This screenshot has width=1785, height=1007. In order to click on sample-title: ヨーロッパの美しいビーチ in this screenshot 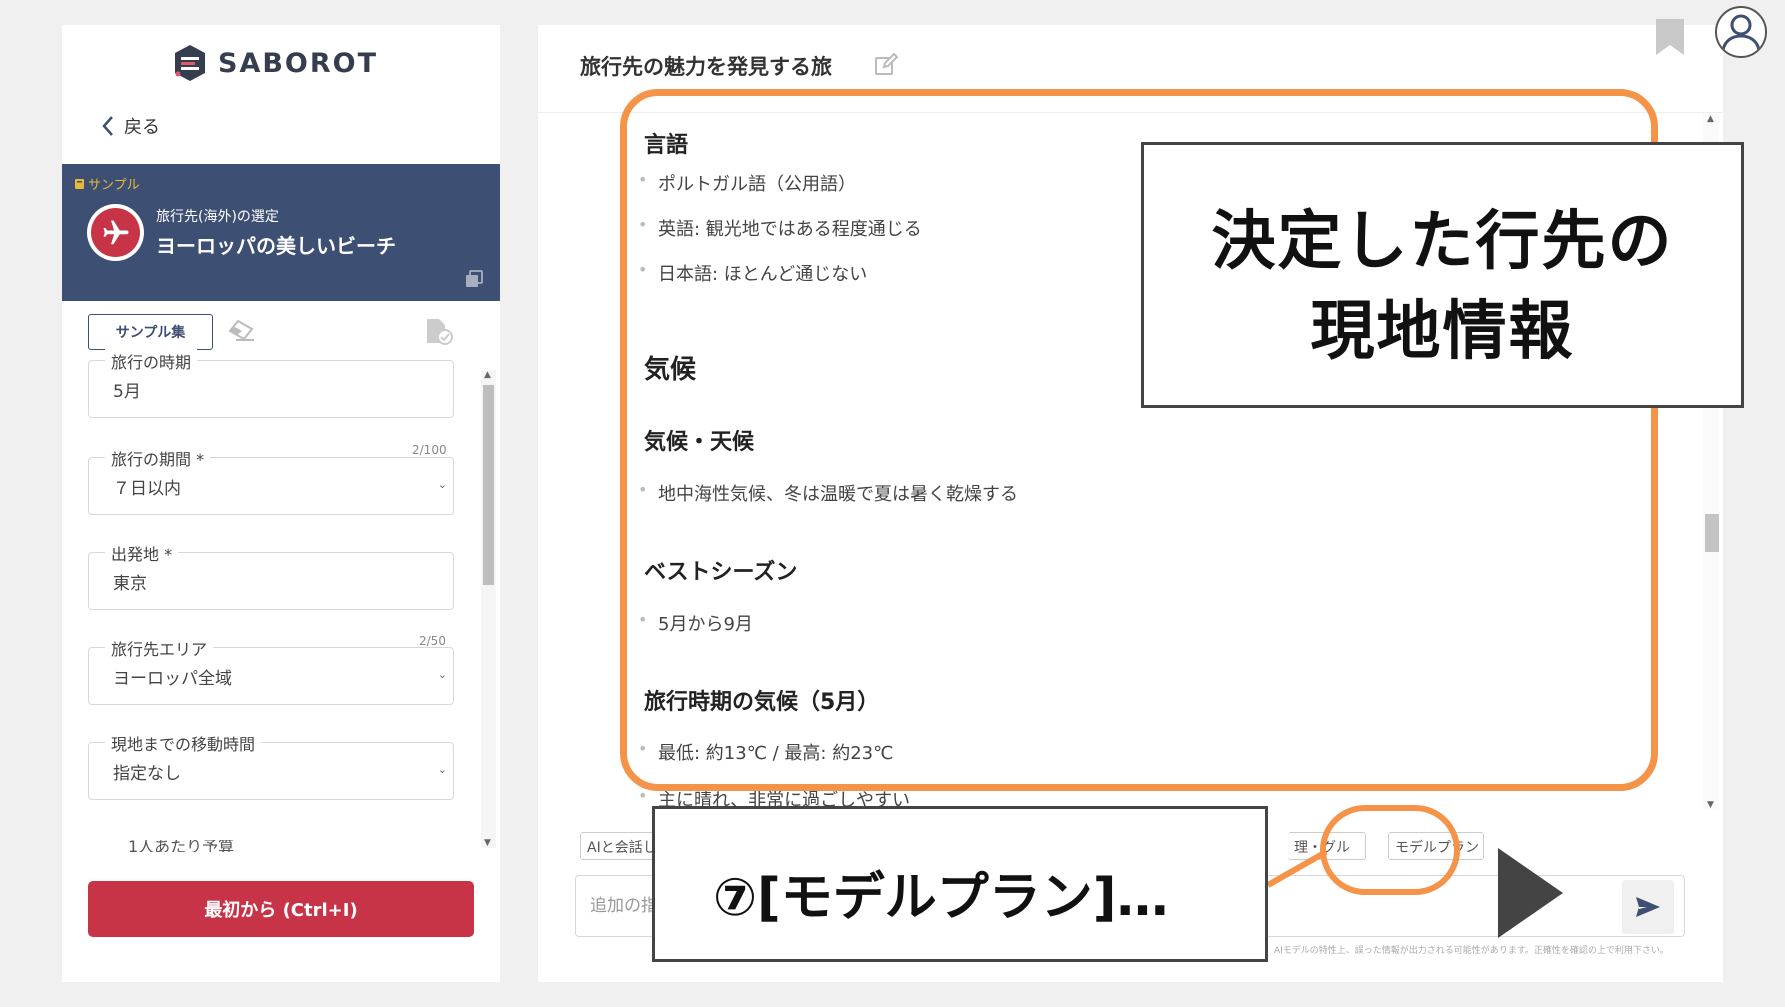, I will do `click(276, 246)`.